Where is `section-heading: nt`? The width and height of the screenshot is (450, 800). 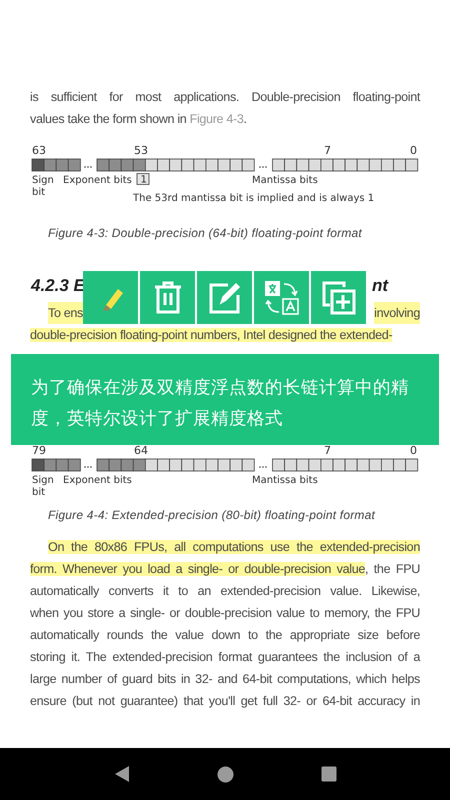
section-heading: nt is located at coordinates (380, 286).